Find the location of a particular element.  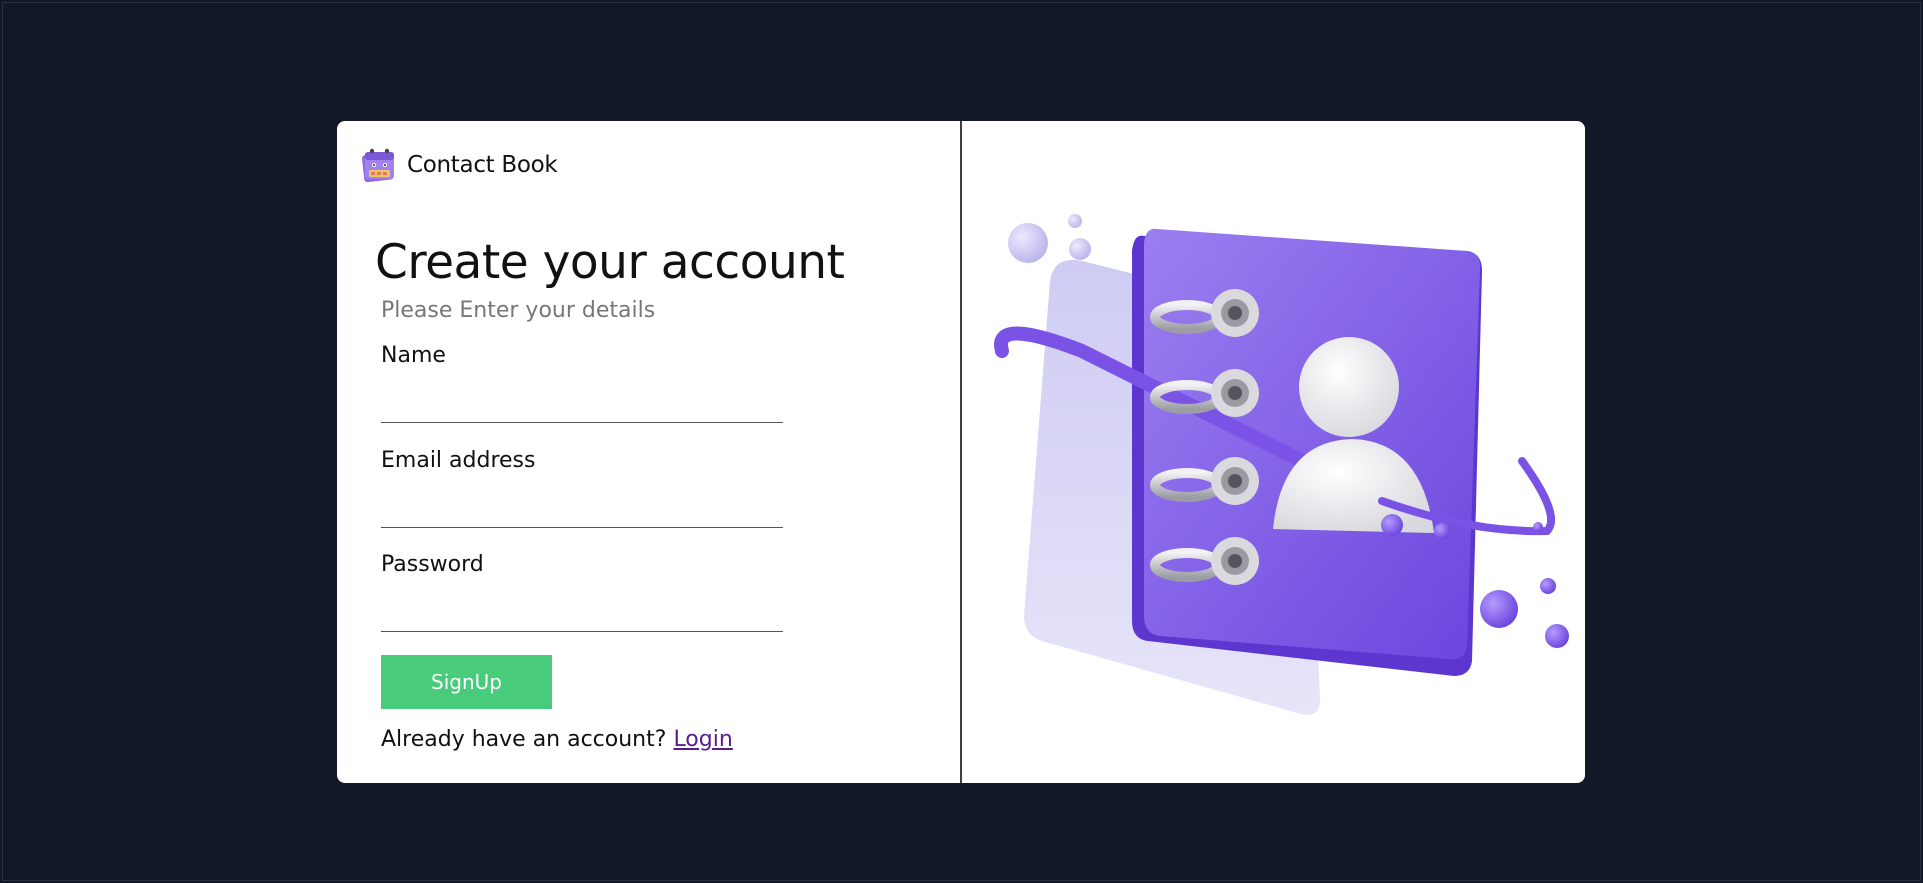

name-field: Name is located at coordinates (582, 383).